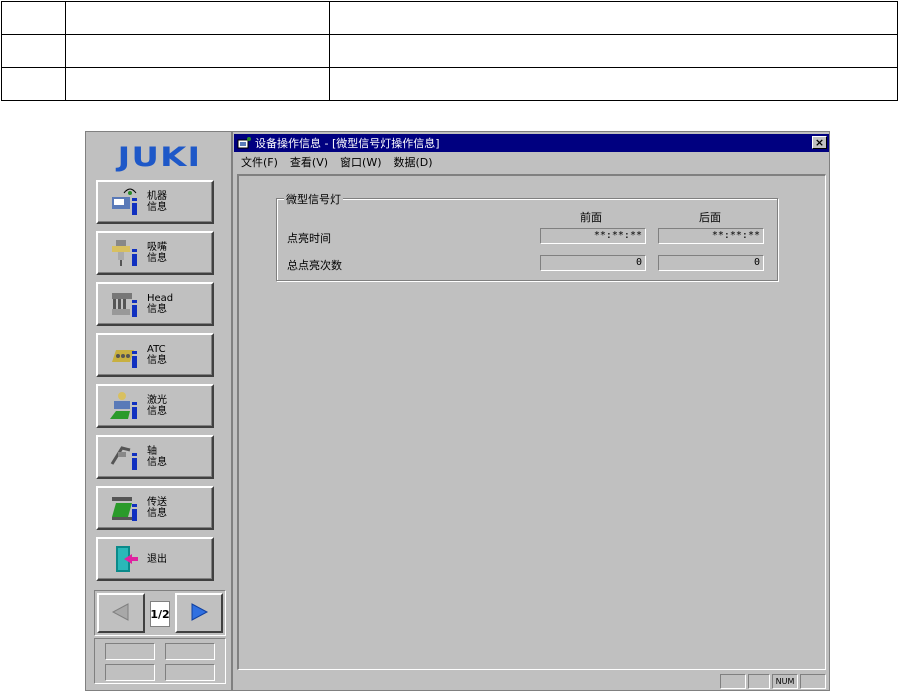 Image resolution: width=900 pixels, height=691 pixels. I want to click on page-navigation: 1/2, so click(160, 613).